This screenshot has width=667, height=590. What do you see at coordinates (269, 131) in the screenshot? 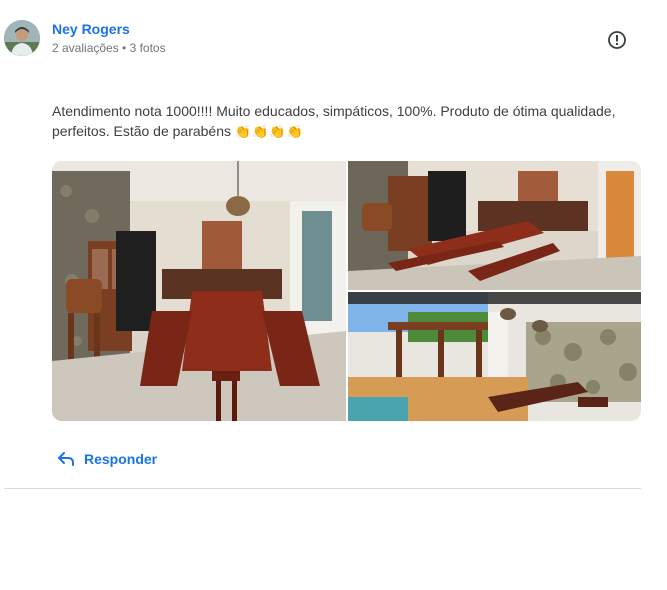
I see `clapping-hands-emojis: 👏👏👏👏` at bounding box center [269, 131].